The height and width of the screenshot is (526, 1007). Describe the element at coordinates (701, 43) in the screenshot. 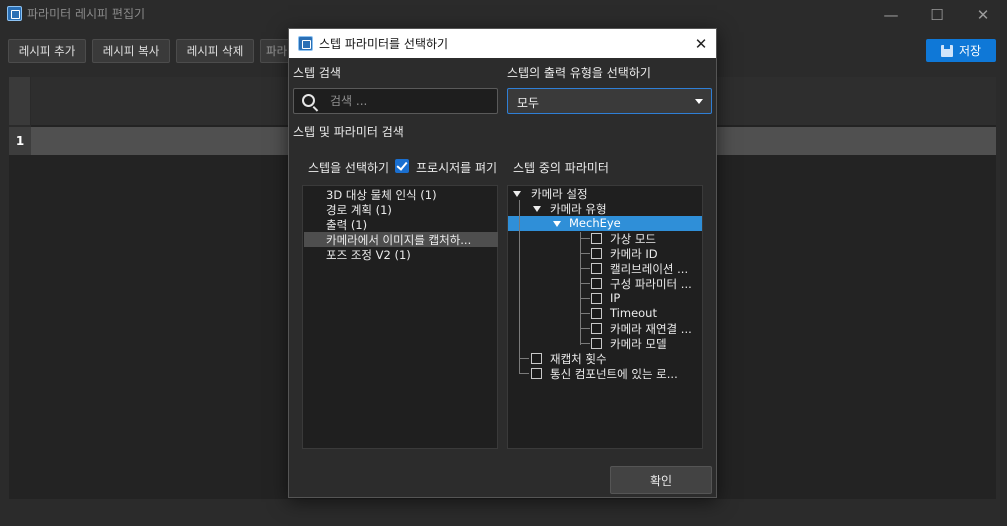

I see `dialog-close-button: ✕` at that location.